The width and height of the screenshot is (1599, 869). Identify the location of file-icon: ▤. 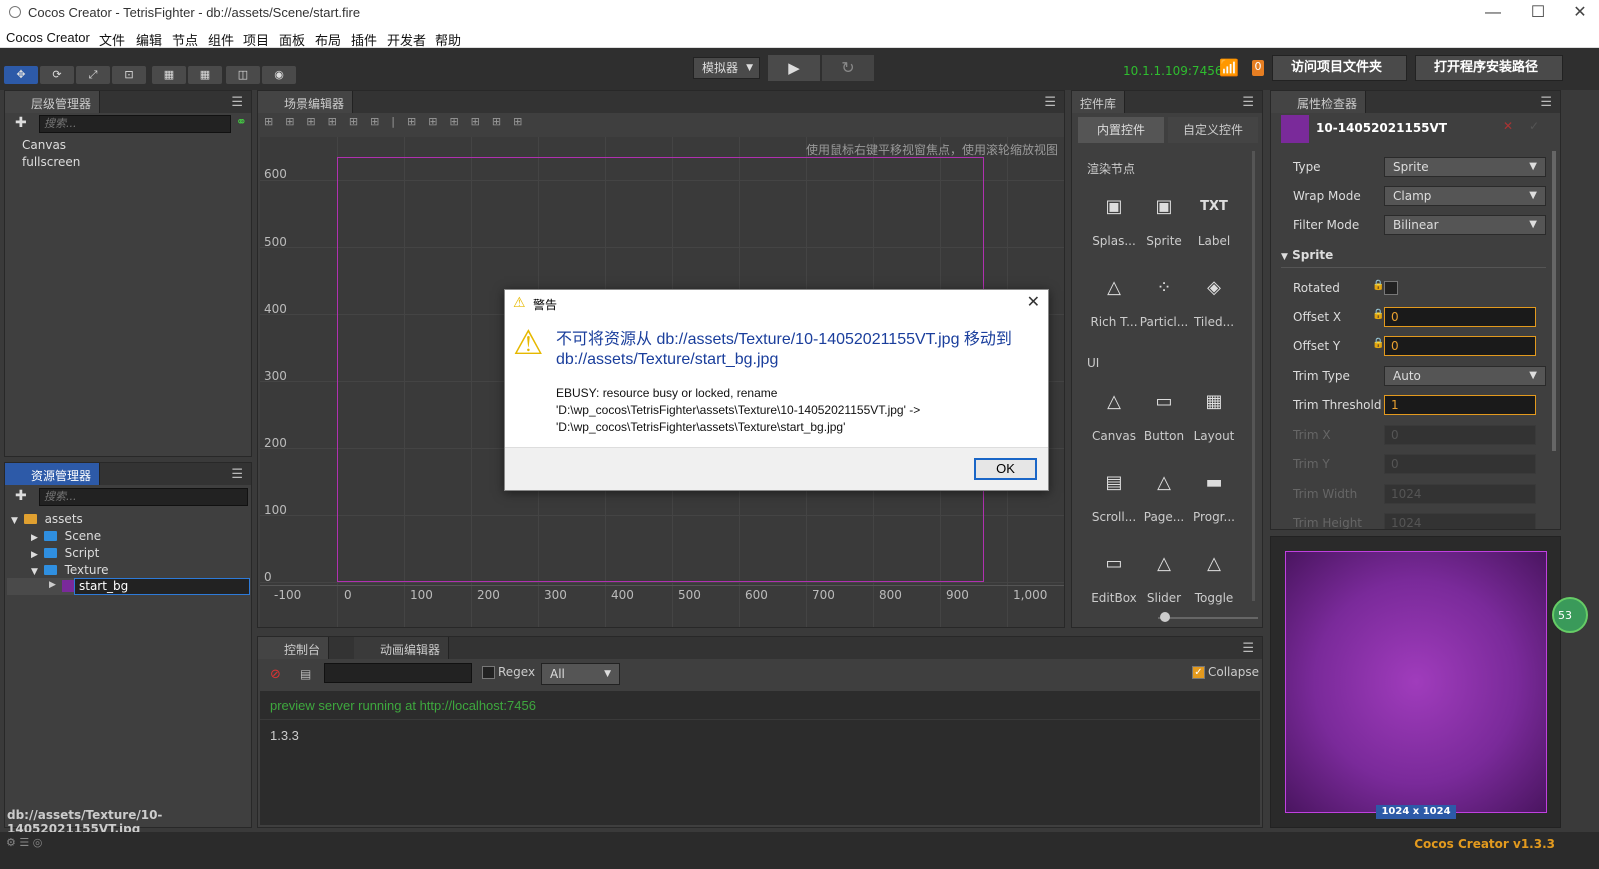
(305, 674).